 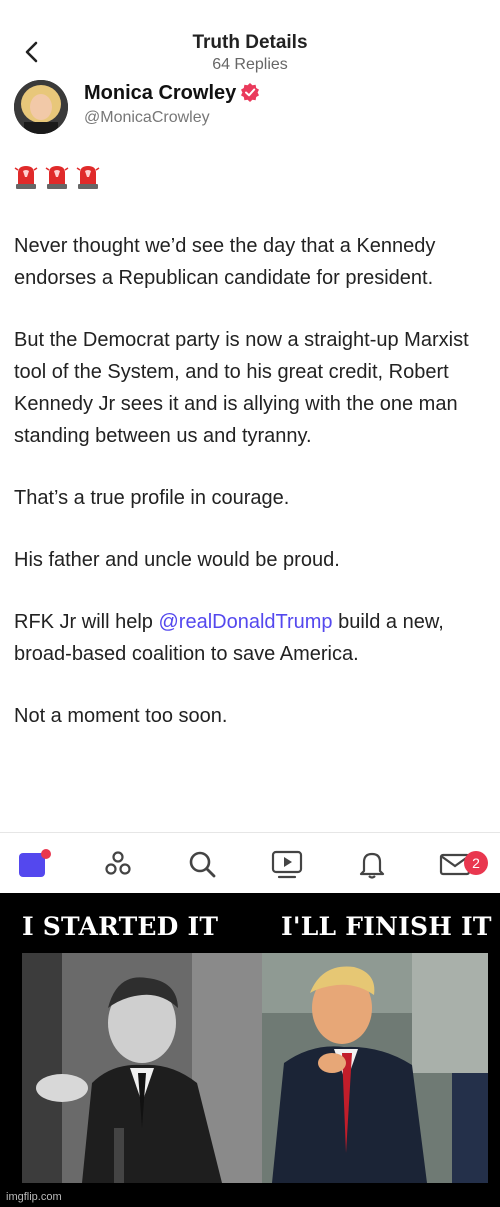 What do you see at coordinates (250, 862) in the screenshot?
I see `bottom-tab-bar` at bounding box center [250, 862].